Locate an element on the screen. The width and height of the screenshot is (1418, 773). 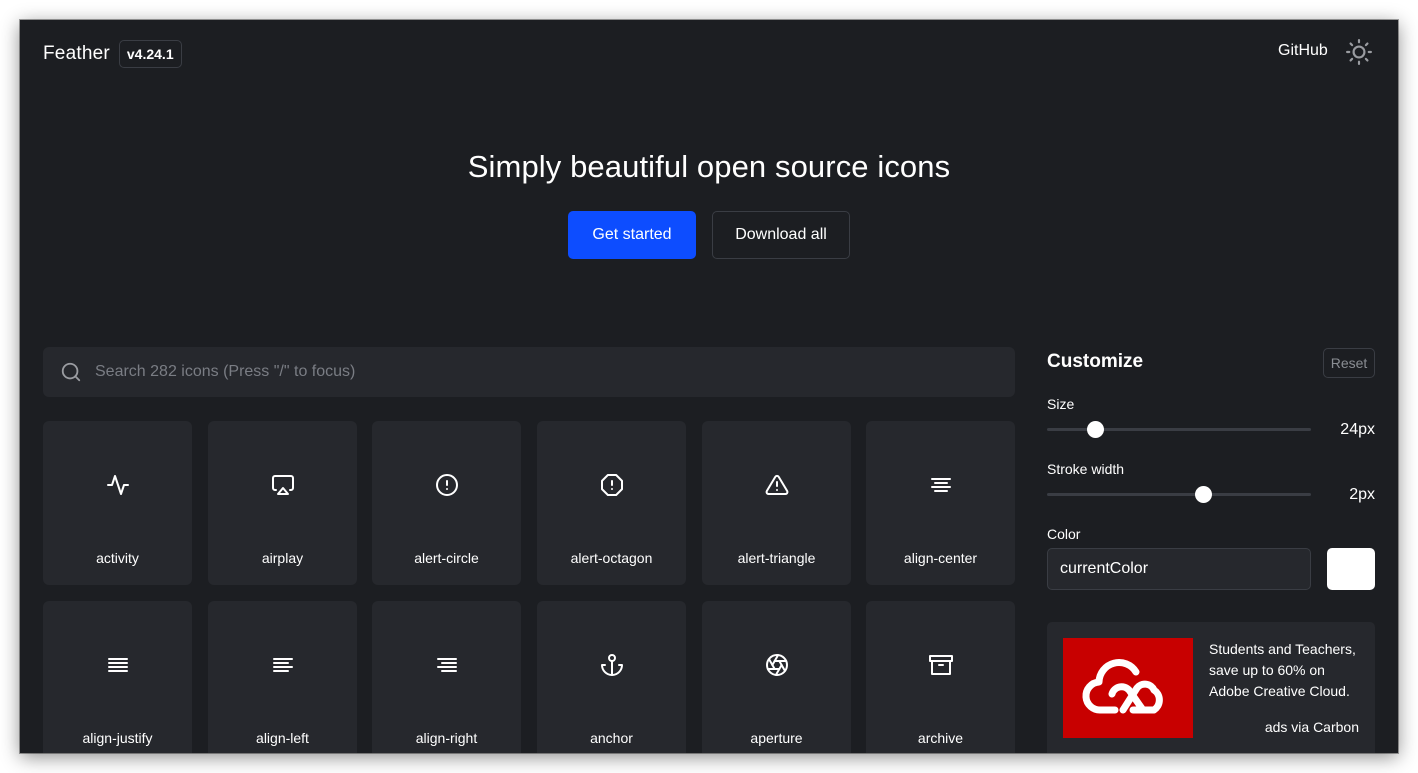
icon-tile-anchor: anchor is located at coordinates (611, 677).